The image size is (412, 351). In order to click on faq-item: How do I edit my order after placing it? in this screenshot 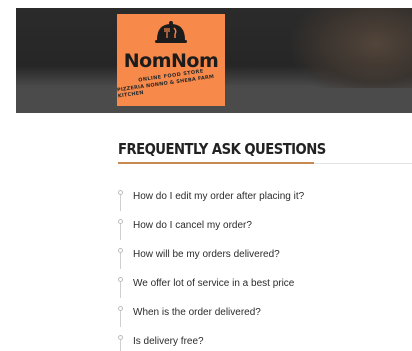, I will do `click(260, 204)`.